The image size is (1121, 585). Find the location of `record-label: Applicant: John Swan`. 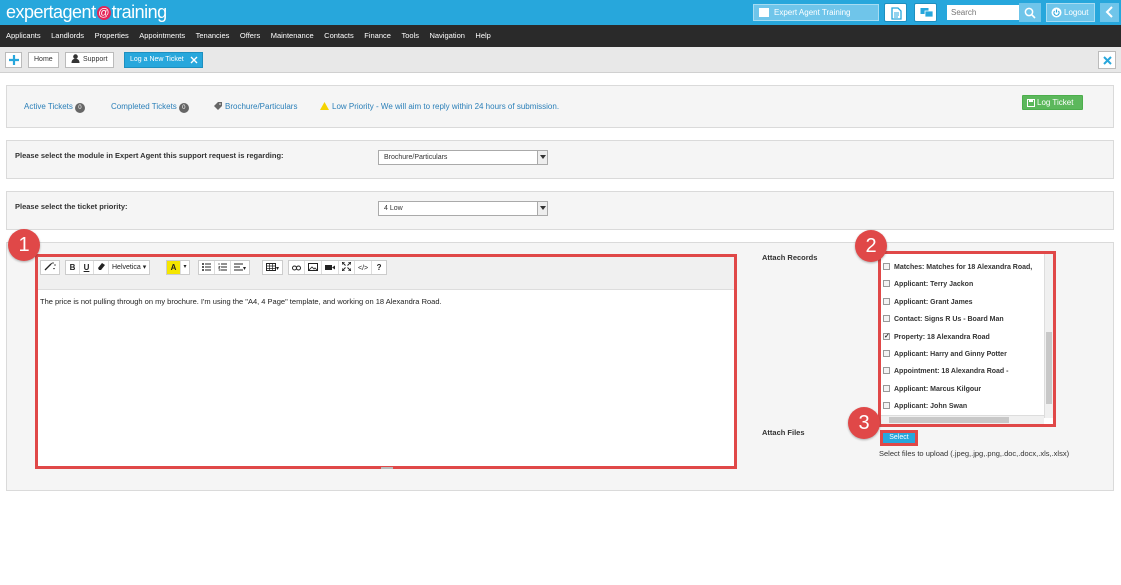

record-label: Applicant: John Swan is located at coordinates (931, 406).